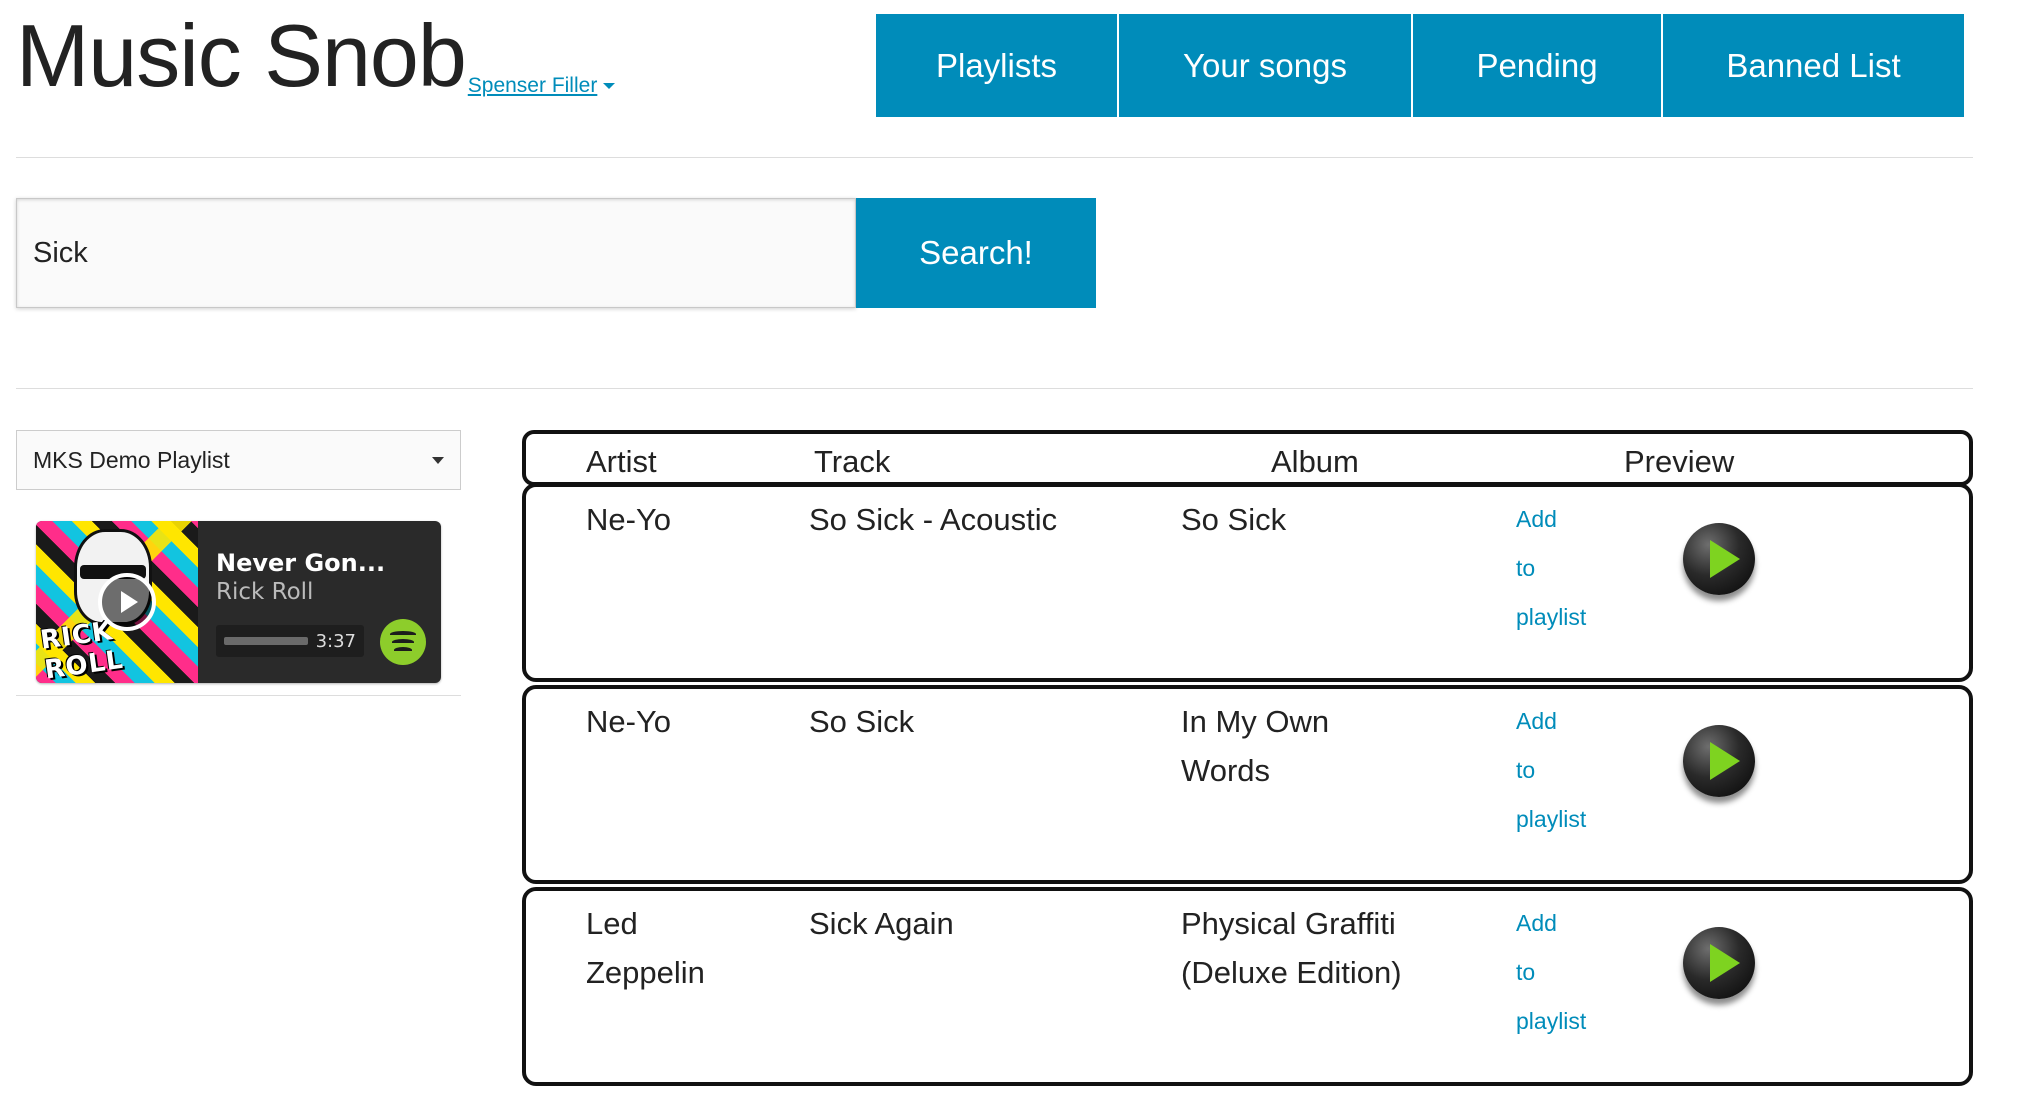 Image resolution: width=2026 pixels, height=1096 pixels. I want to click on brand: Music Snob Spenser Filler, so click(316, 55).